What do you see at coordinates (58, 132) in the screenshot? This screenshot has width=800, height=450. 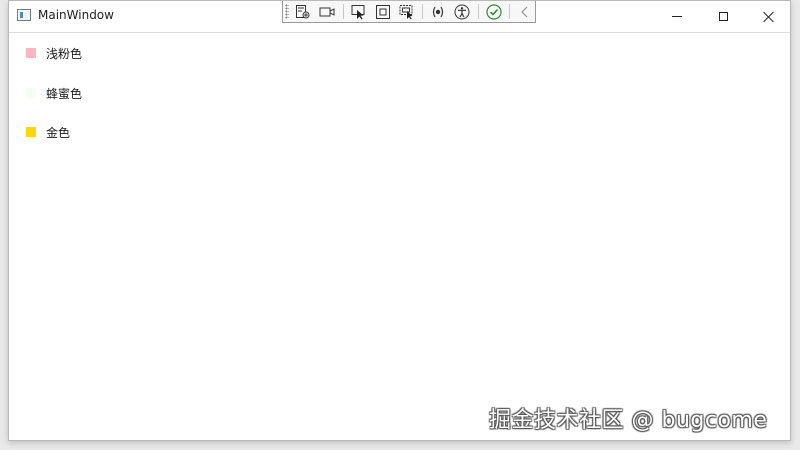 I see `color-label: 金色` at bounding box center [58, 132].